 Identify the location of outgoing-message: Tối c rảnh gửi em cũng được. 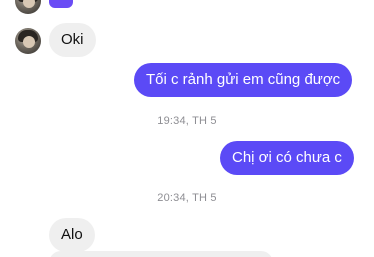
(243, 80).